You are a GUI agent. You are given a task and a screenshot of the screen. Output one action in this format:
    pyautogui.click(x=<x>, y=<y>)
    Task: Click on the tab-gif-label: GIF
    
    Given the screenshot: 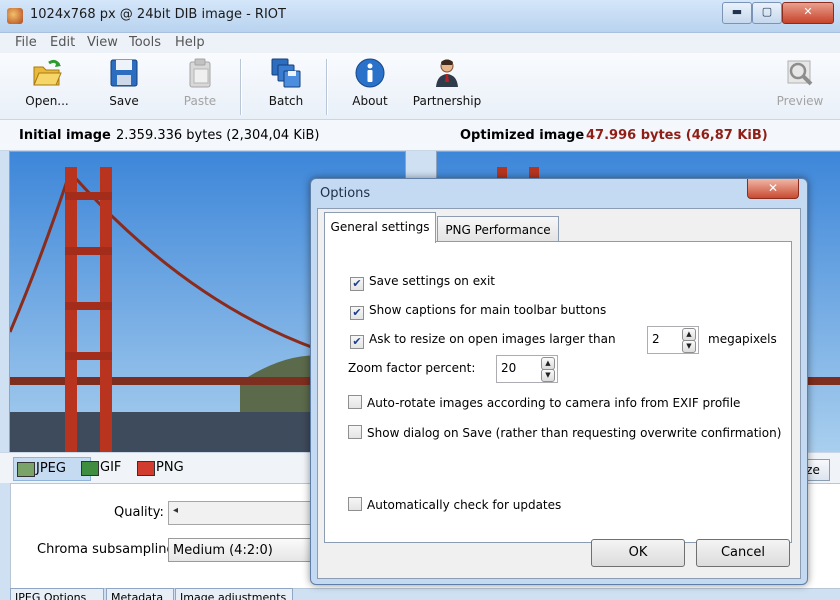 What is the action you would take?
    pyautogui.click(x=111, y=467)
    